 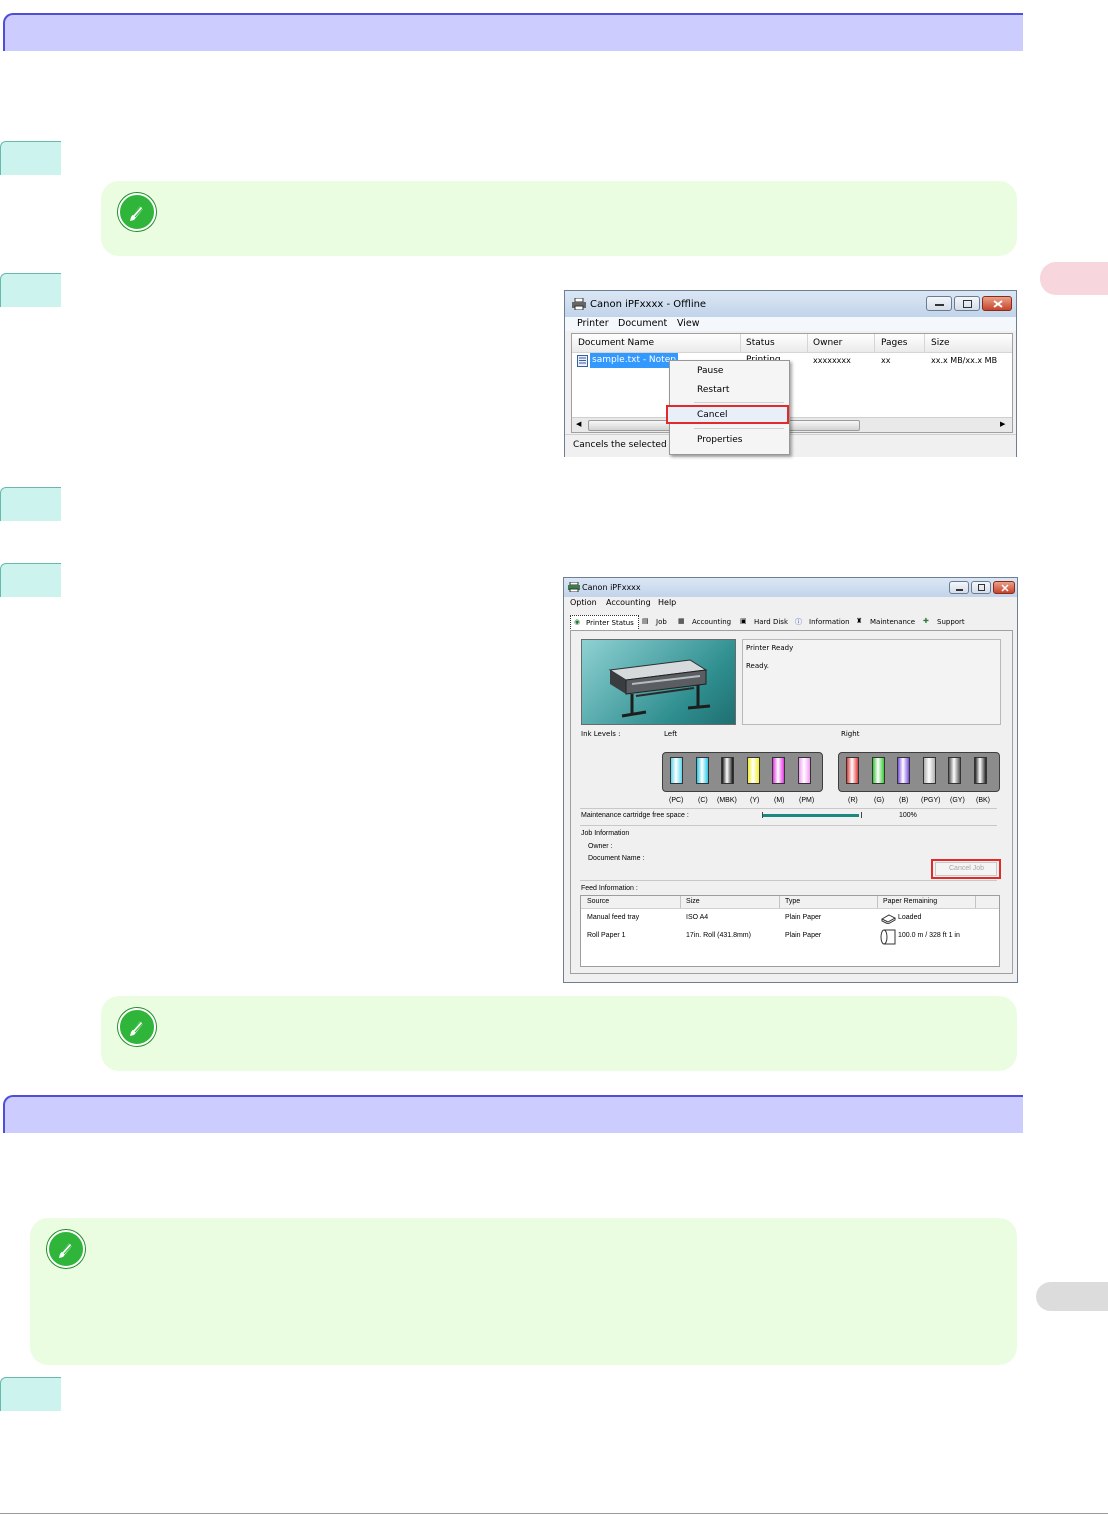 I want to click on size-cell: xx.x MB/xx.x MB, so click(x=964, y=360).